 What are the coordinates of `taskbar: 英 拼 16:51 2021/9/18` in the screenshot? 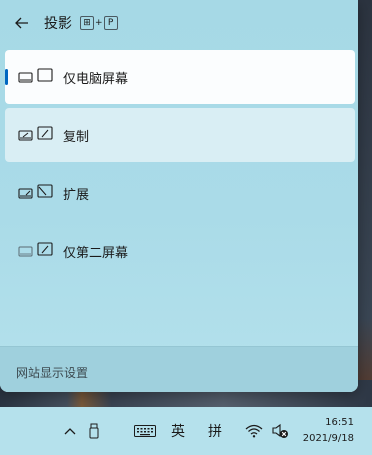 It's located at (186, 431).